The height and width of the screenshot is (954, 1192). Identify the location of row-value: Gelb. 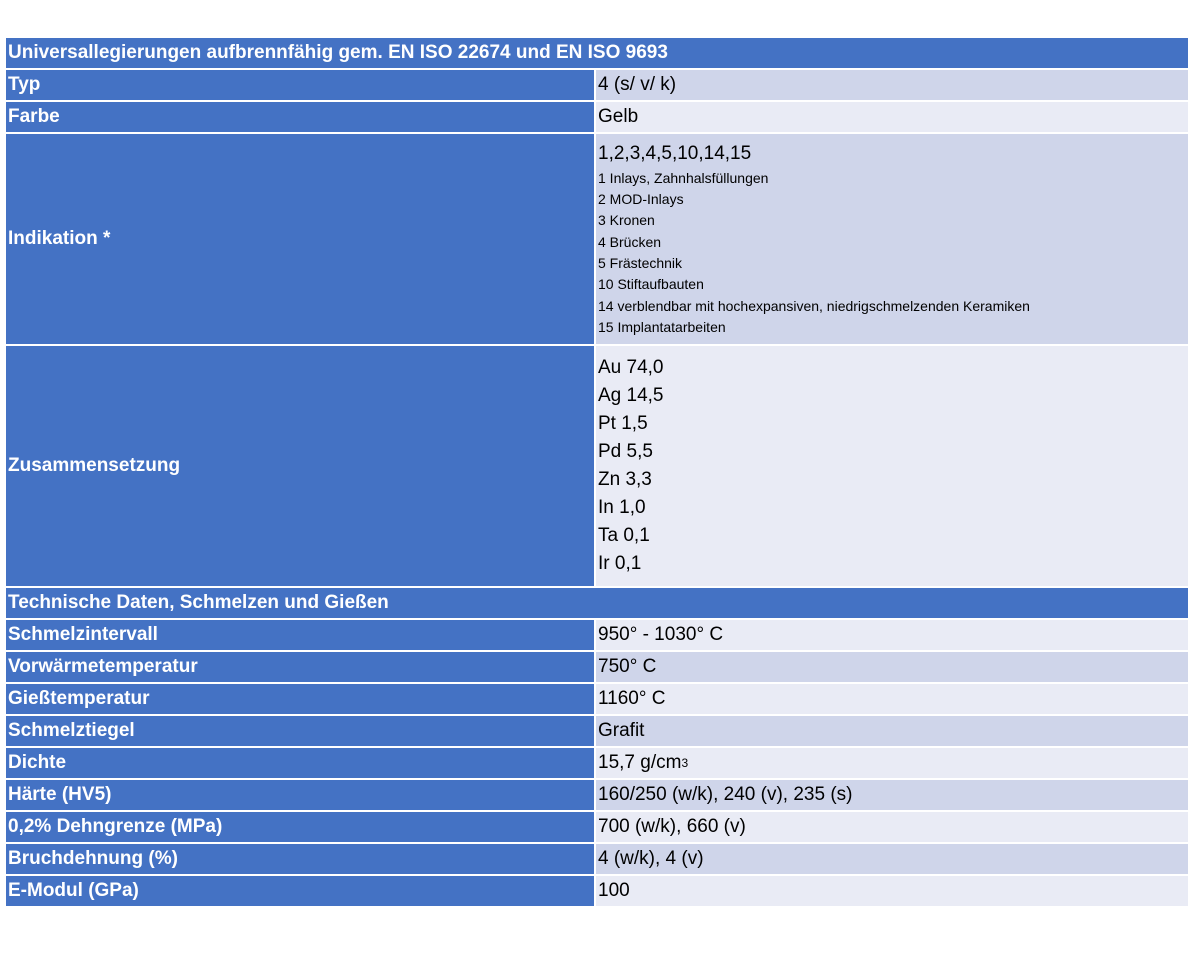
(892, 117).